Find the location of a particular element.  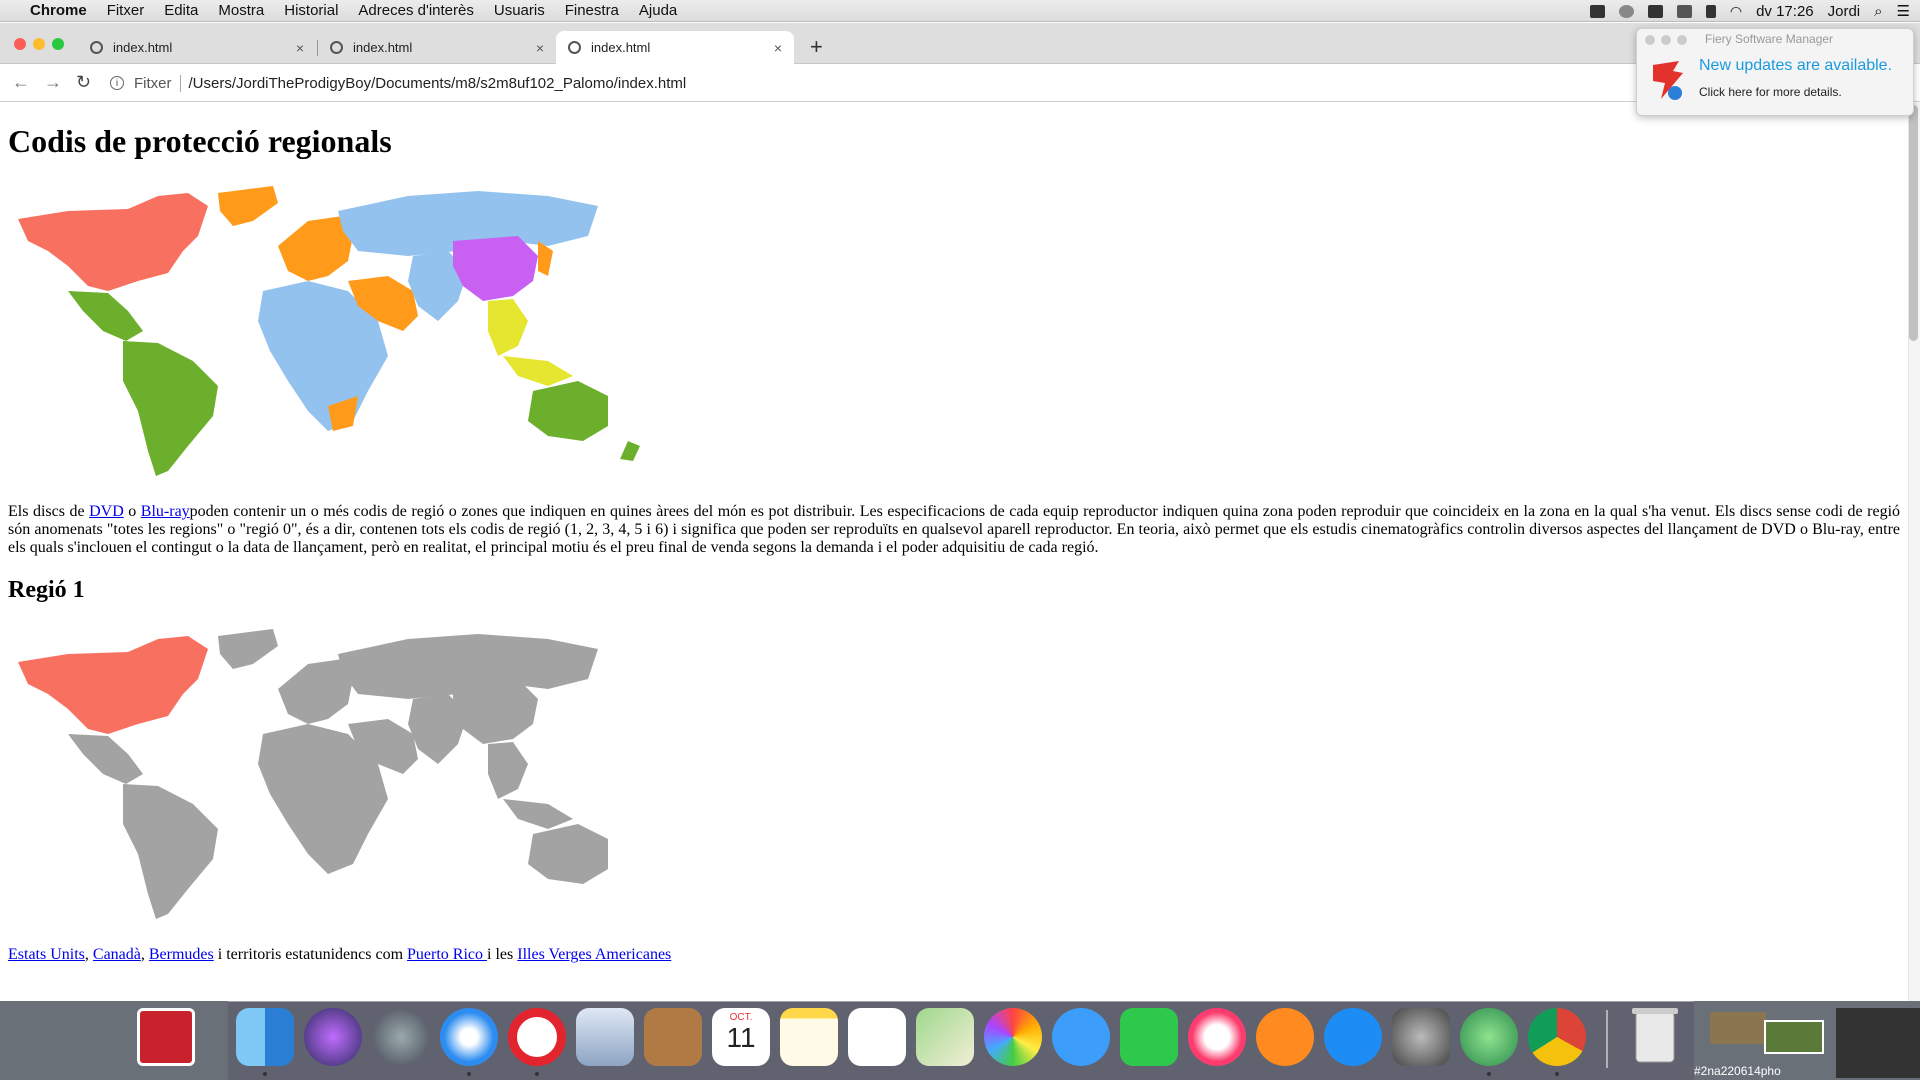

maps-icon is located at coordinates (945, 1037).